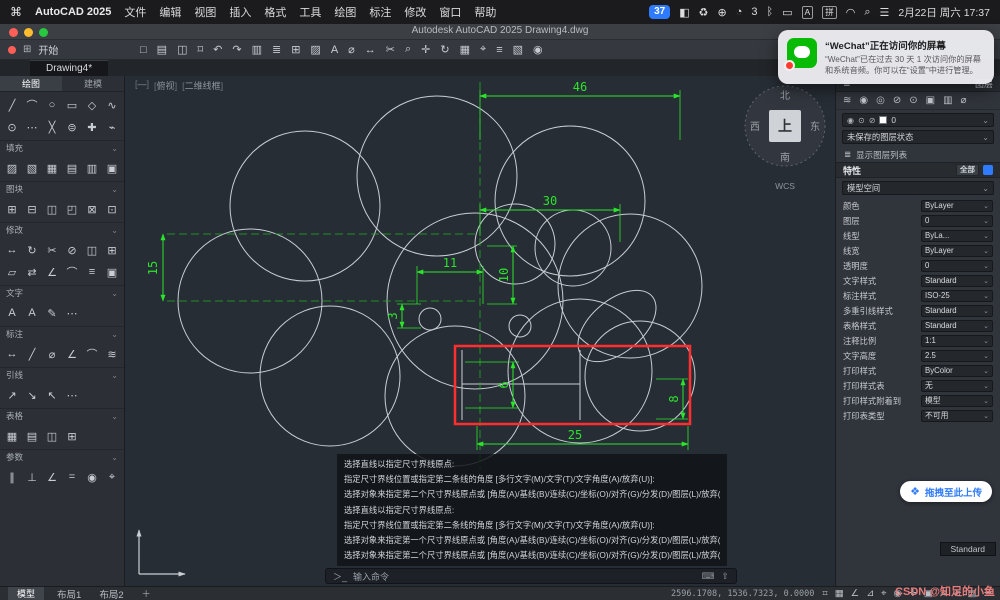  What do you see at coordinates (944, 12) in the screenshot?
I see `menubar-clock: 2月22日 周六 17:37` at bounding box center [944, 12].